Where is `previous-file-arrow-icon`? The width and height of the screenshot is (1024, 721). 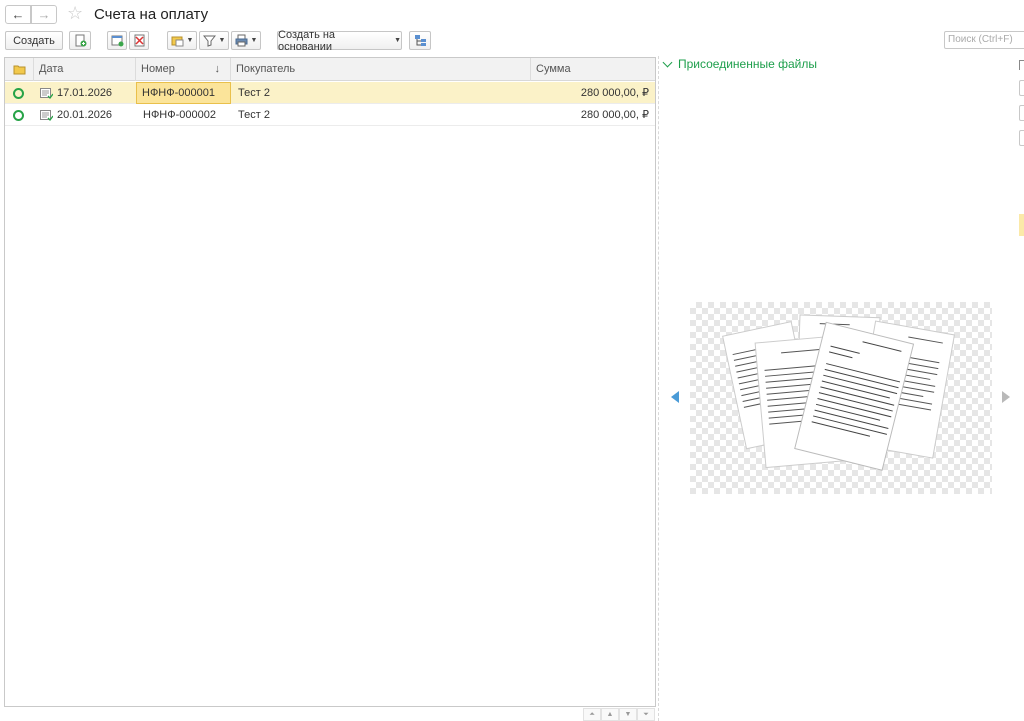 previous-file-arrow-icon is located at coordinates (675, 397).